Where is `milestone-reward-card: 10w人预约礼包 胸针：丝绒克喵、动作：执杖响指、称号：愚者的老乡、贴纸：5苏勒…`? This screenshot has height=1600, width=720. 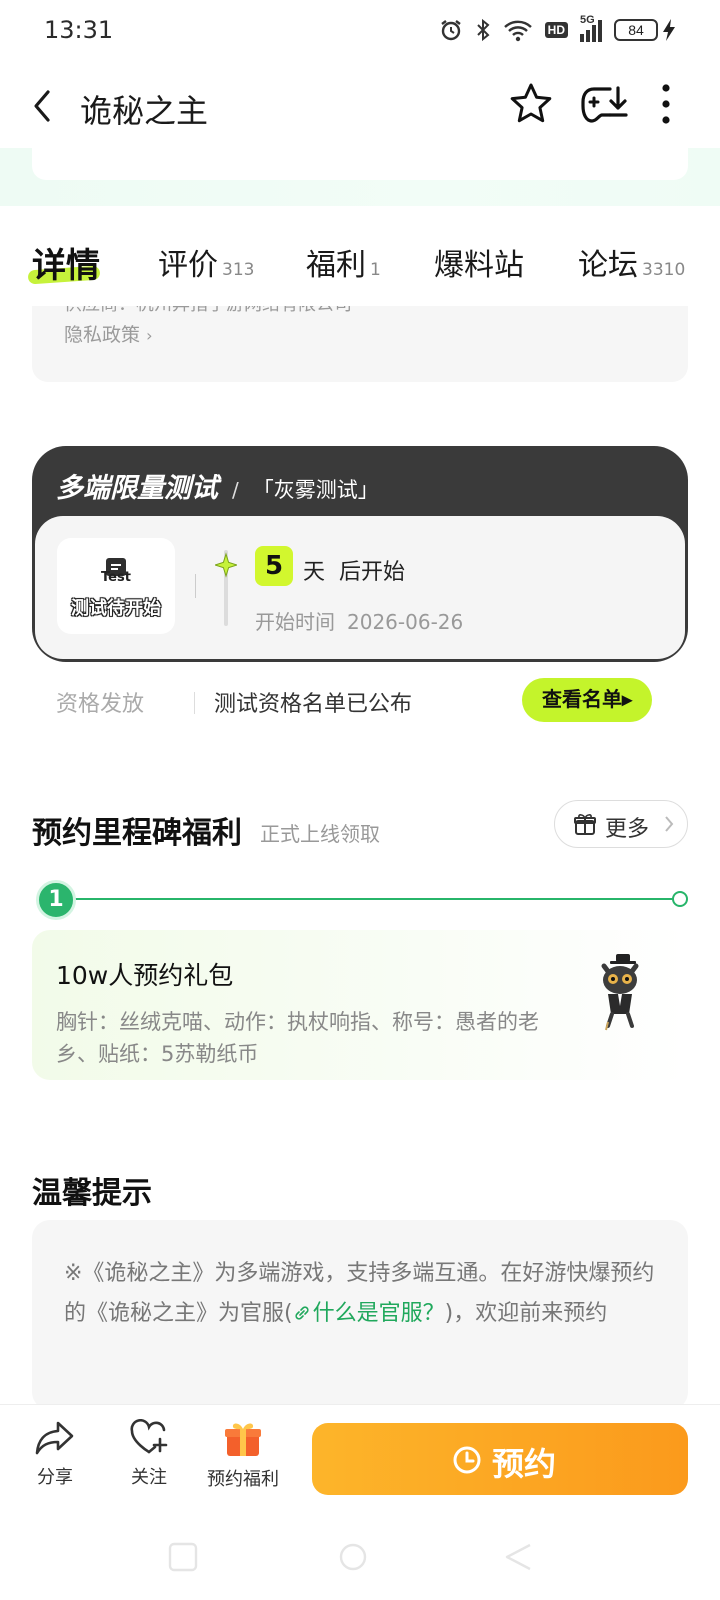 milestone-reward-card: 10w人预约礼包 胸针：丝绒克喵、动作：执杖响指、称号：愚者的老乡、贴纸：5苏勒… is located at coordinates (360, 1005).